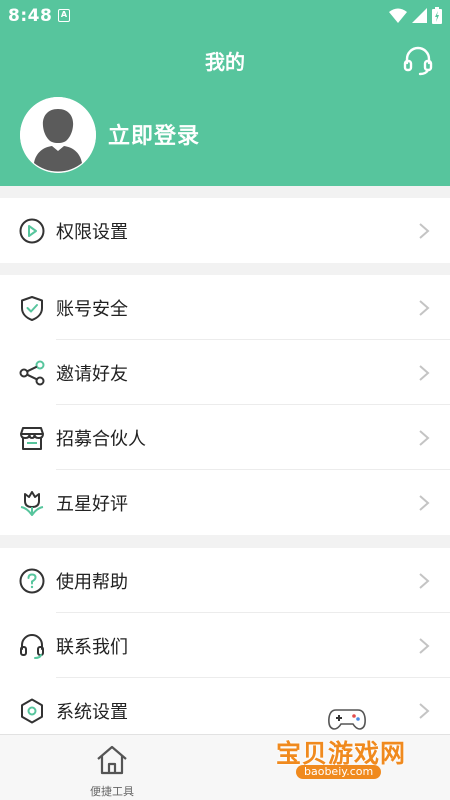 The width and height of the screenshot is (450, 800). Describe the element at coordinates (92, 647) in the screenshot. I see `menu-item-label: 联系我们` at that location.